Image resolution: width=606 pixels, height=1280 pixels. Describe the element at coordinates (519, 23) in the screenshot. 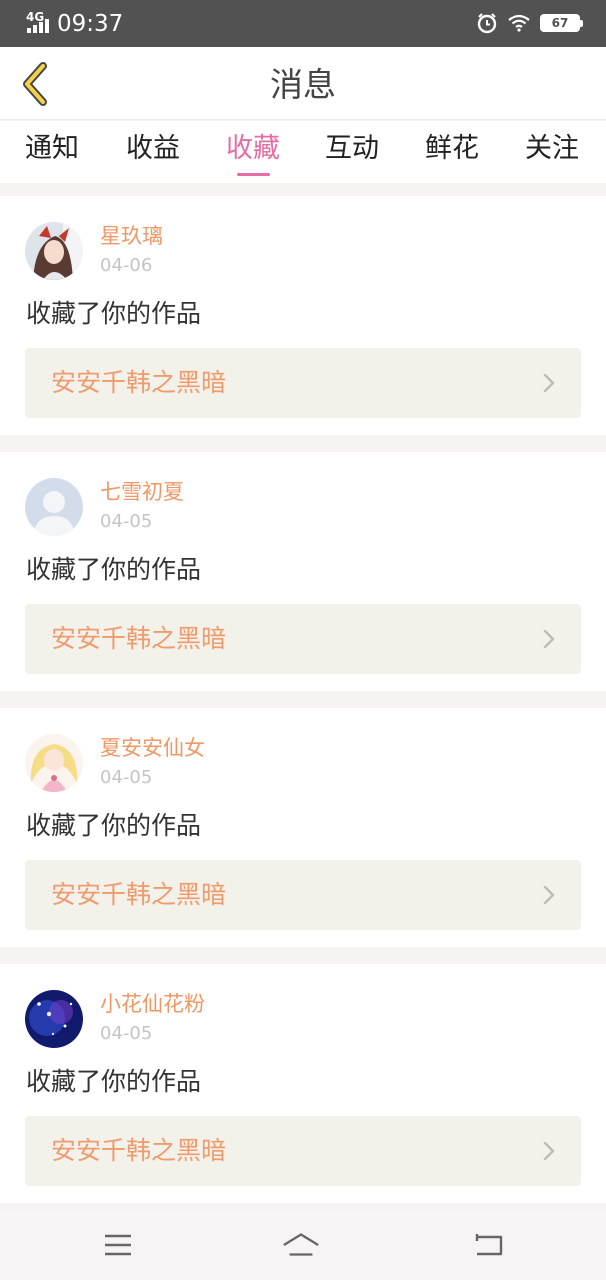

I see `wifi-icon` at that location.